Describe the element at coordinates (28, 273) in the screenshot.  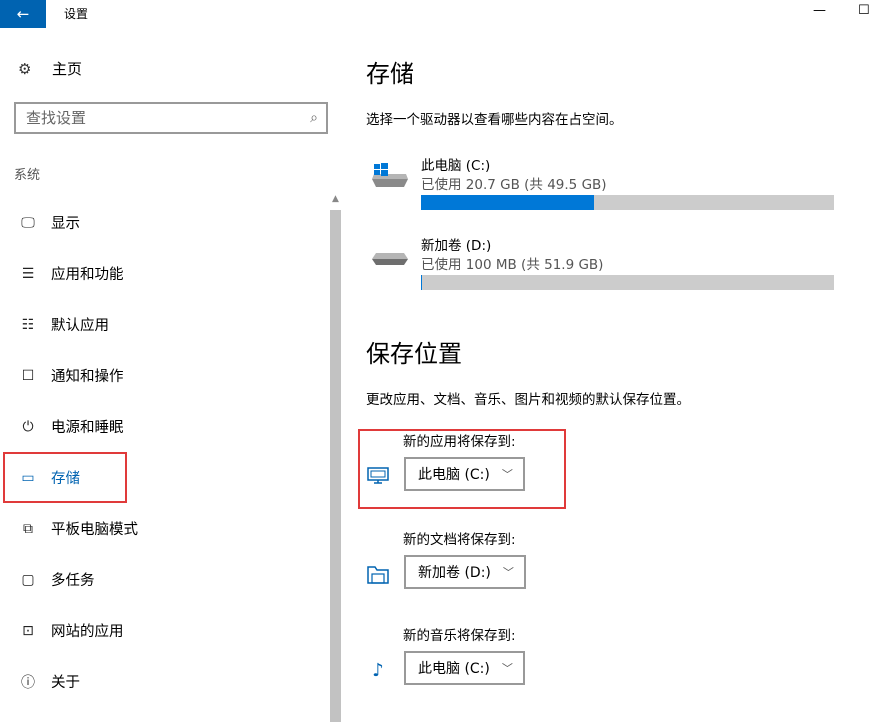
I see `apps-list-icon: ☰` at that location.